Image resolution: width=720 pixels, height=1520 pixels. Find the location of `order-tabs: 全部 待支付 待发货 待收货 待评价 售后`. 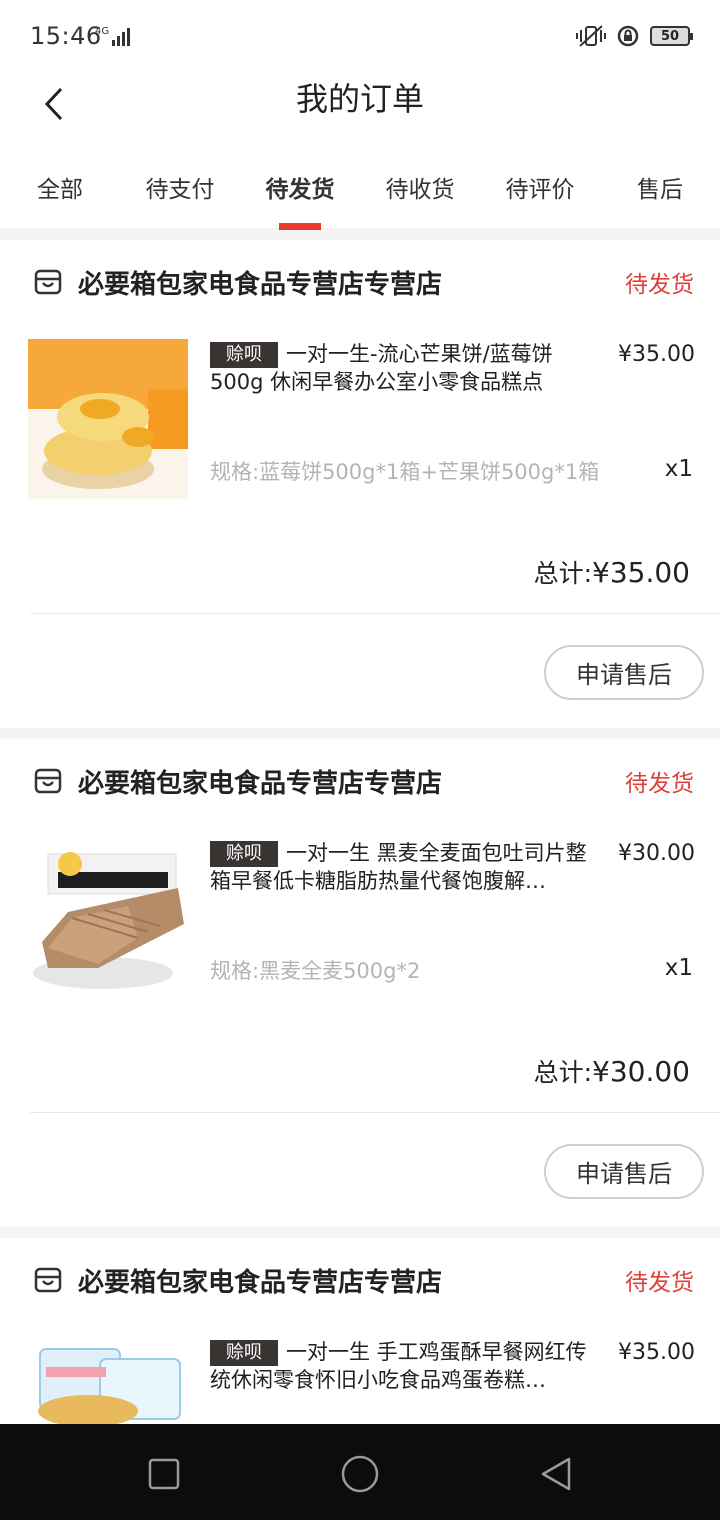

order-tabs: 全部 待支付 待发货 待收货 待评价 售后 is located at coordinates (360, 189).